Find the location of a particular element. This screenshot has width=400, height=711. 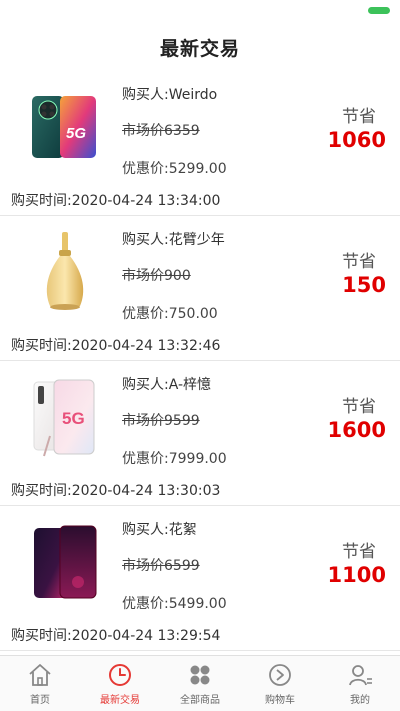

buyer-name: 购买人:A-梓憶 is located at coordinates (167, 385).